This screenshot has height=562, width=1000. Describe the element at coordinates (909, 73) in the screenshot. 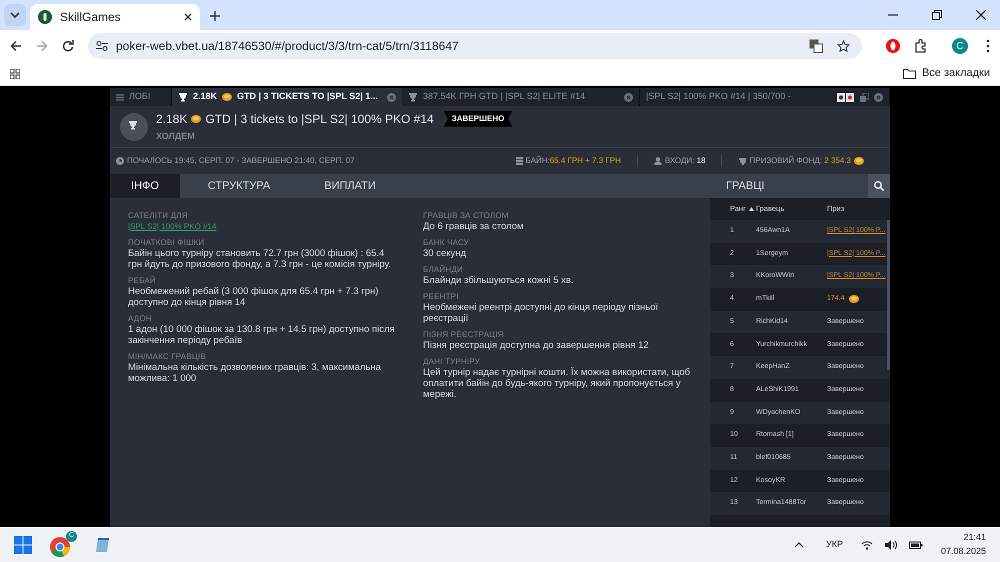

I see `folder-icon` at that location.